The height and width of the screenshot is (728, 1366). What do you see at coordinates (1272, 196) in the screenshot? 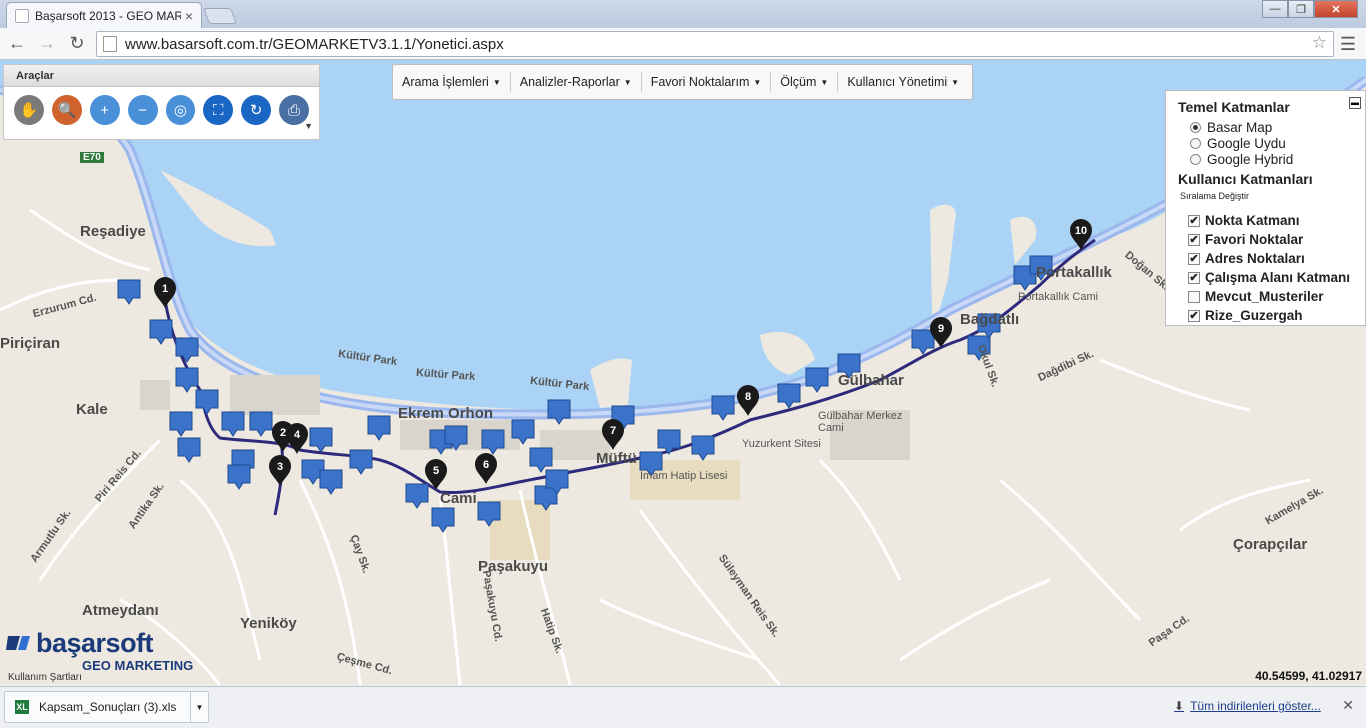
I see `order-change-link: Sıralama Değiştir` at bounding box center [1272, 196].